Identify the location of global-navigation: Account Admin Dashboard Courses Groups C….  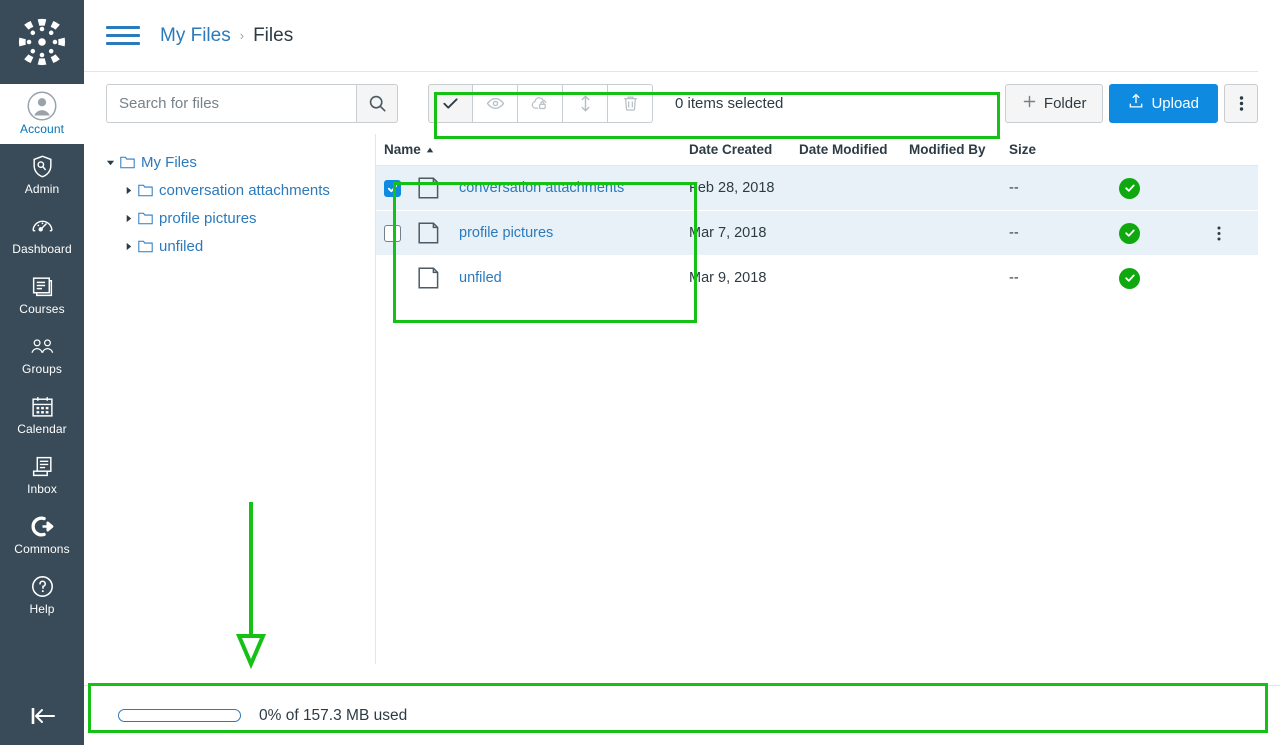
(42, 372).